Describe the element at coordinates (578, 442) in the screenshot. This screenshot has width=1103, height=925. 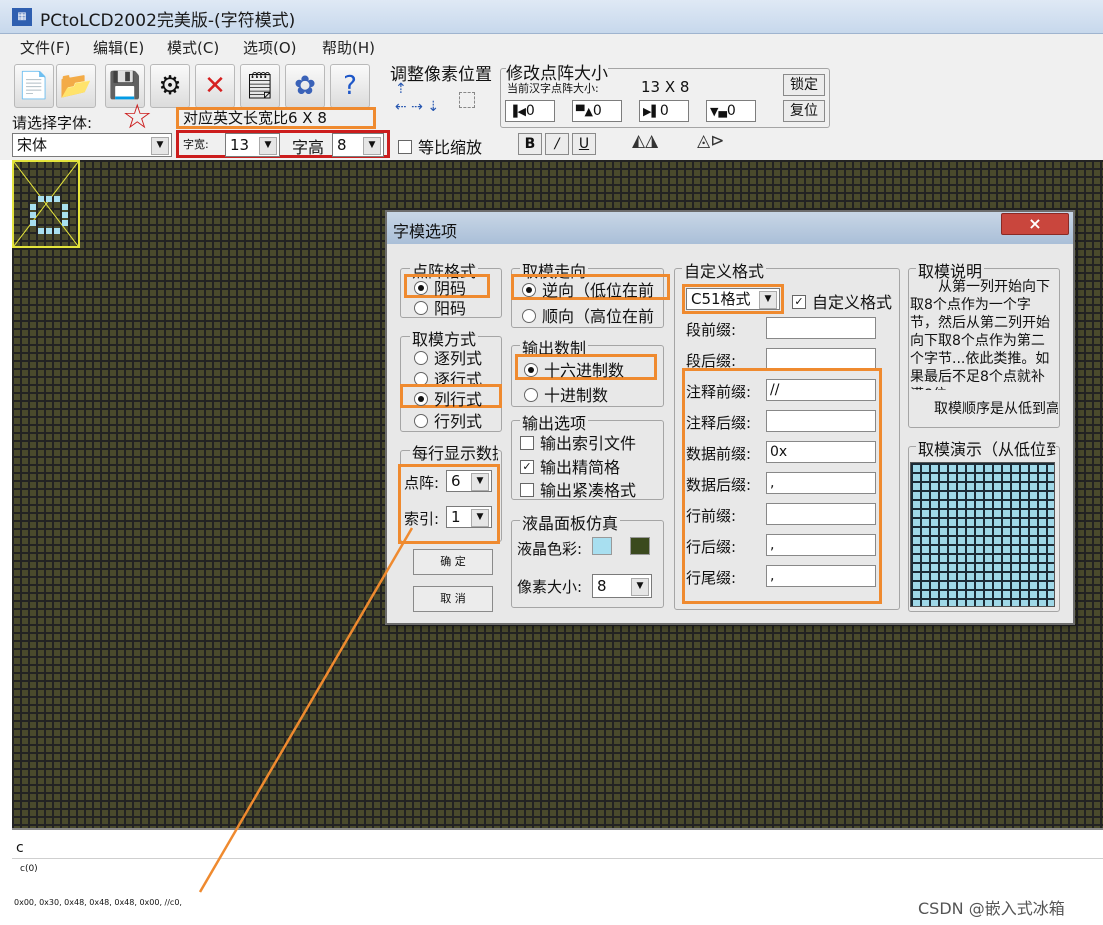
I see `check-output-index: 输出索引文件` at that location.